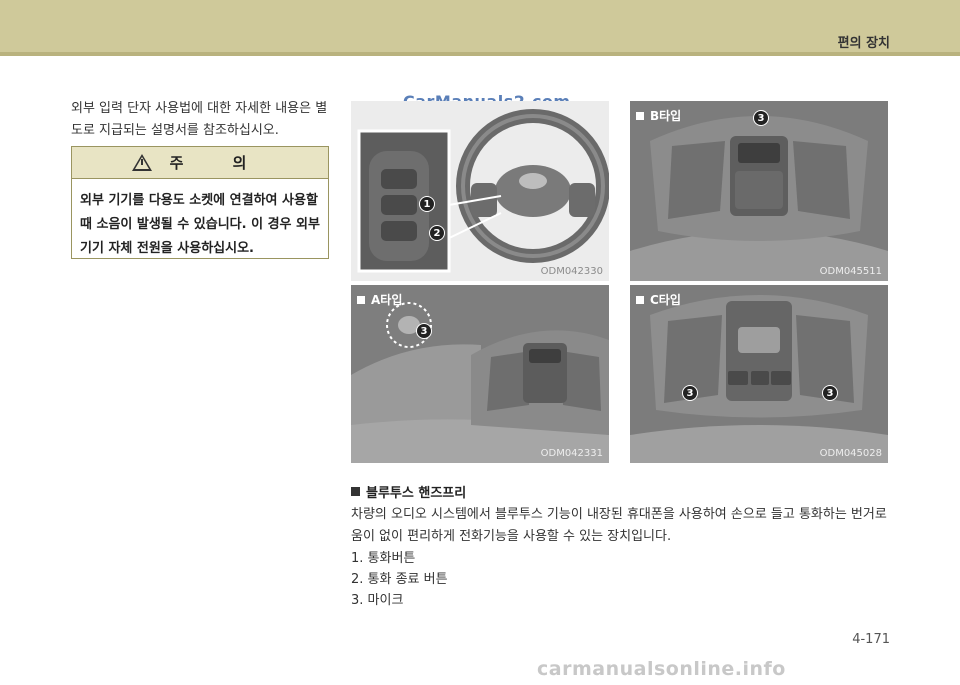  I want to click on list-item: 1. 통화버튼, so click(383, 558).